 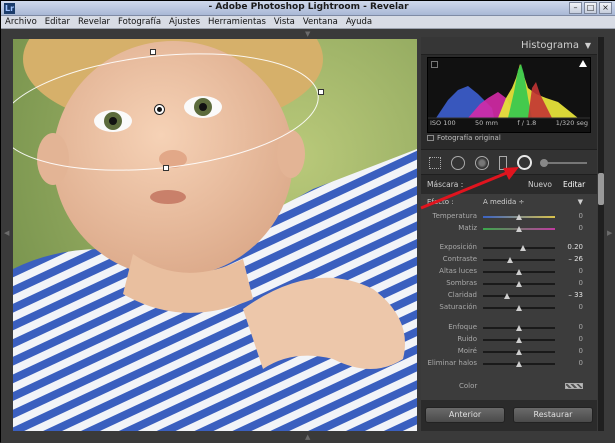 I want to click on adjustment-row: Contraste – 26, so click(x=509, y=260).